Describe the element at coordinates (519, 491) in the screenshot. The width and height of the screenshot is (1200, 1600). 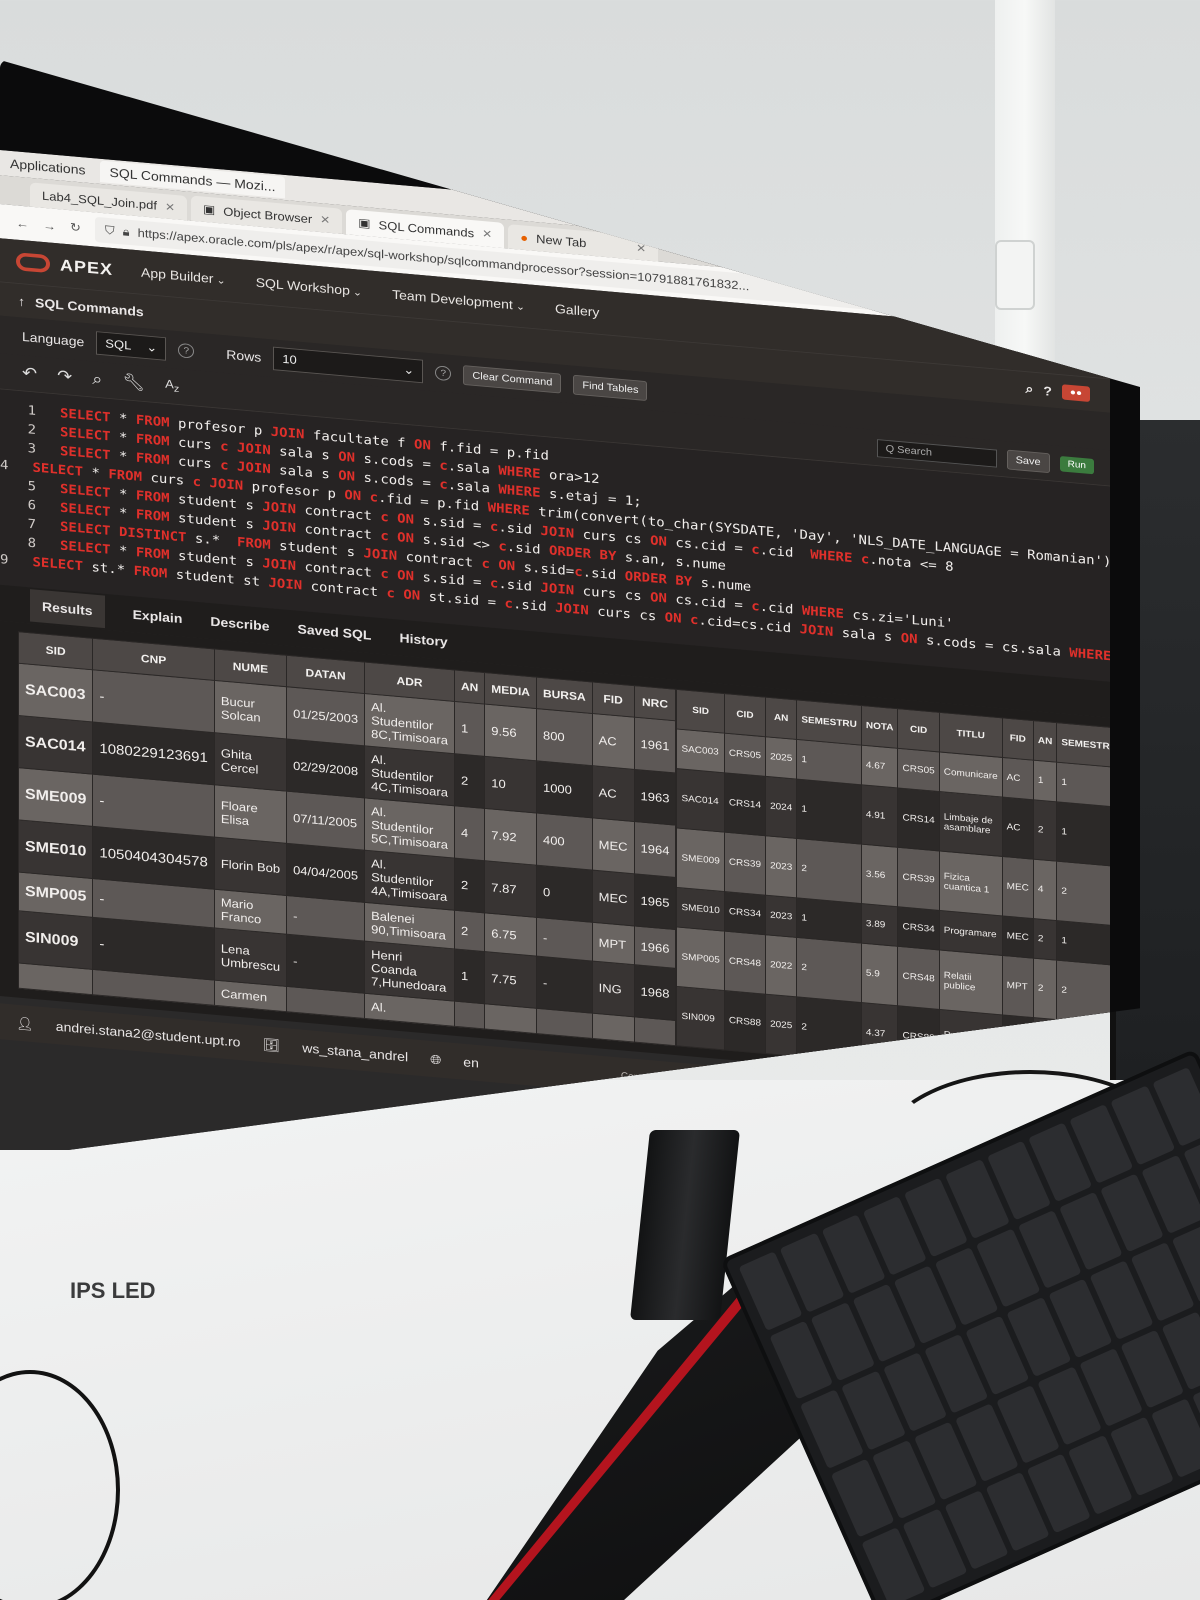
I see `sql-keyword: WHERE` at that location.